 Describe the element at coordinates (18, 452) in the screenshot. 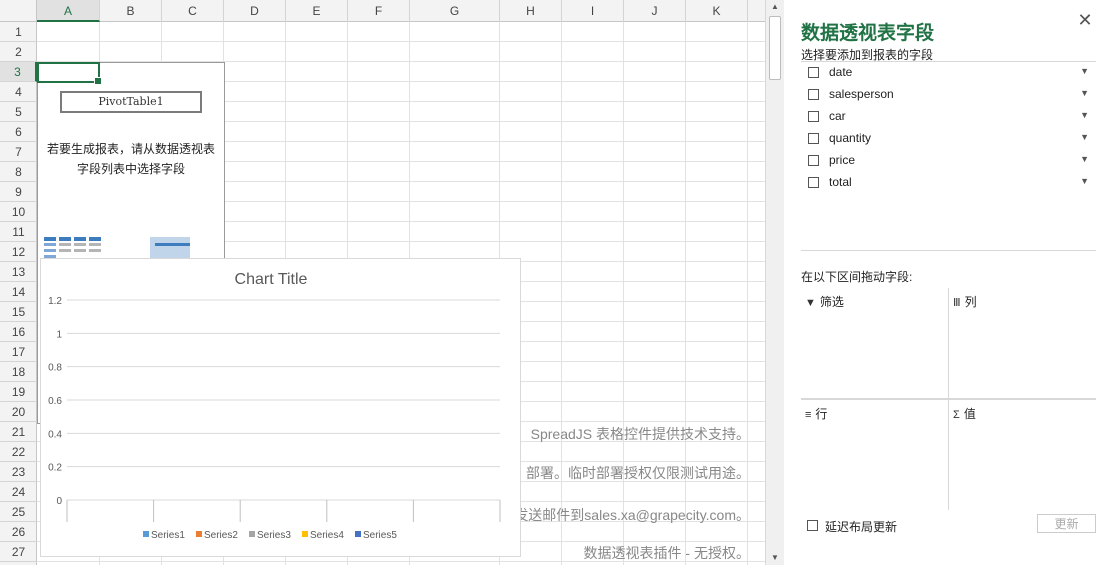

I see `row-header-22: 22` at that location.